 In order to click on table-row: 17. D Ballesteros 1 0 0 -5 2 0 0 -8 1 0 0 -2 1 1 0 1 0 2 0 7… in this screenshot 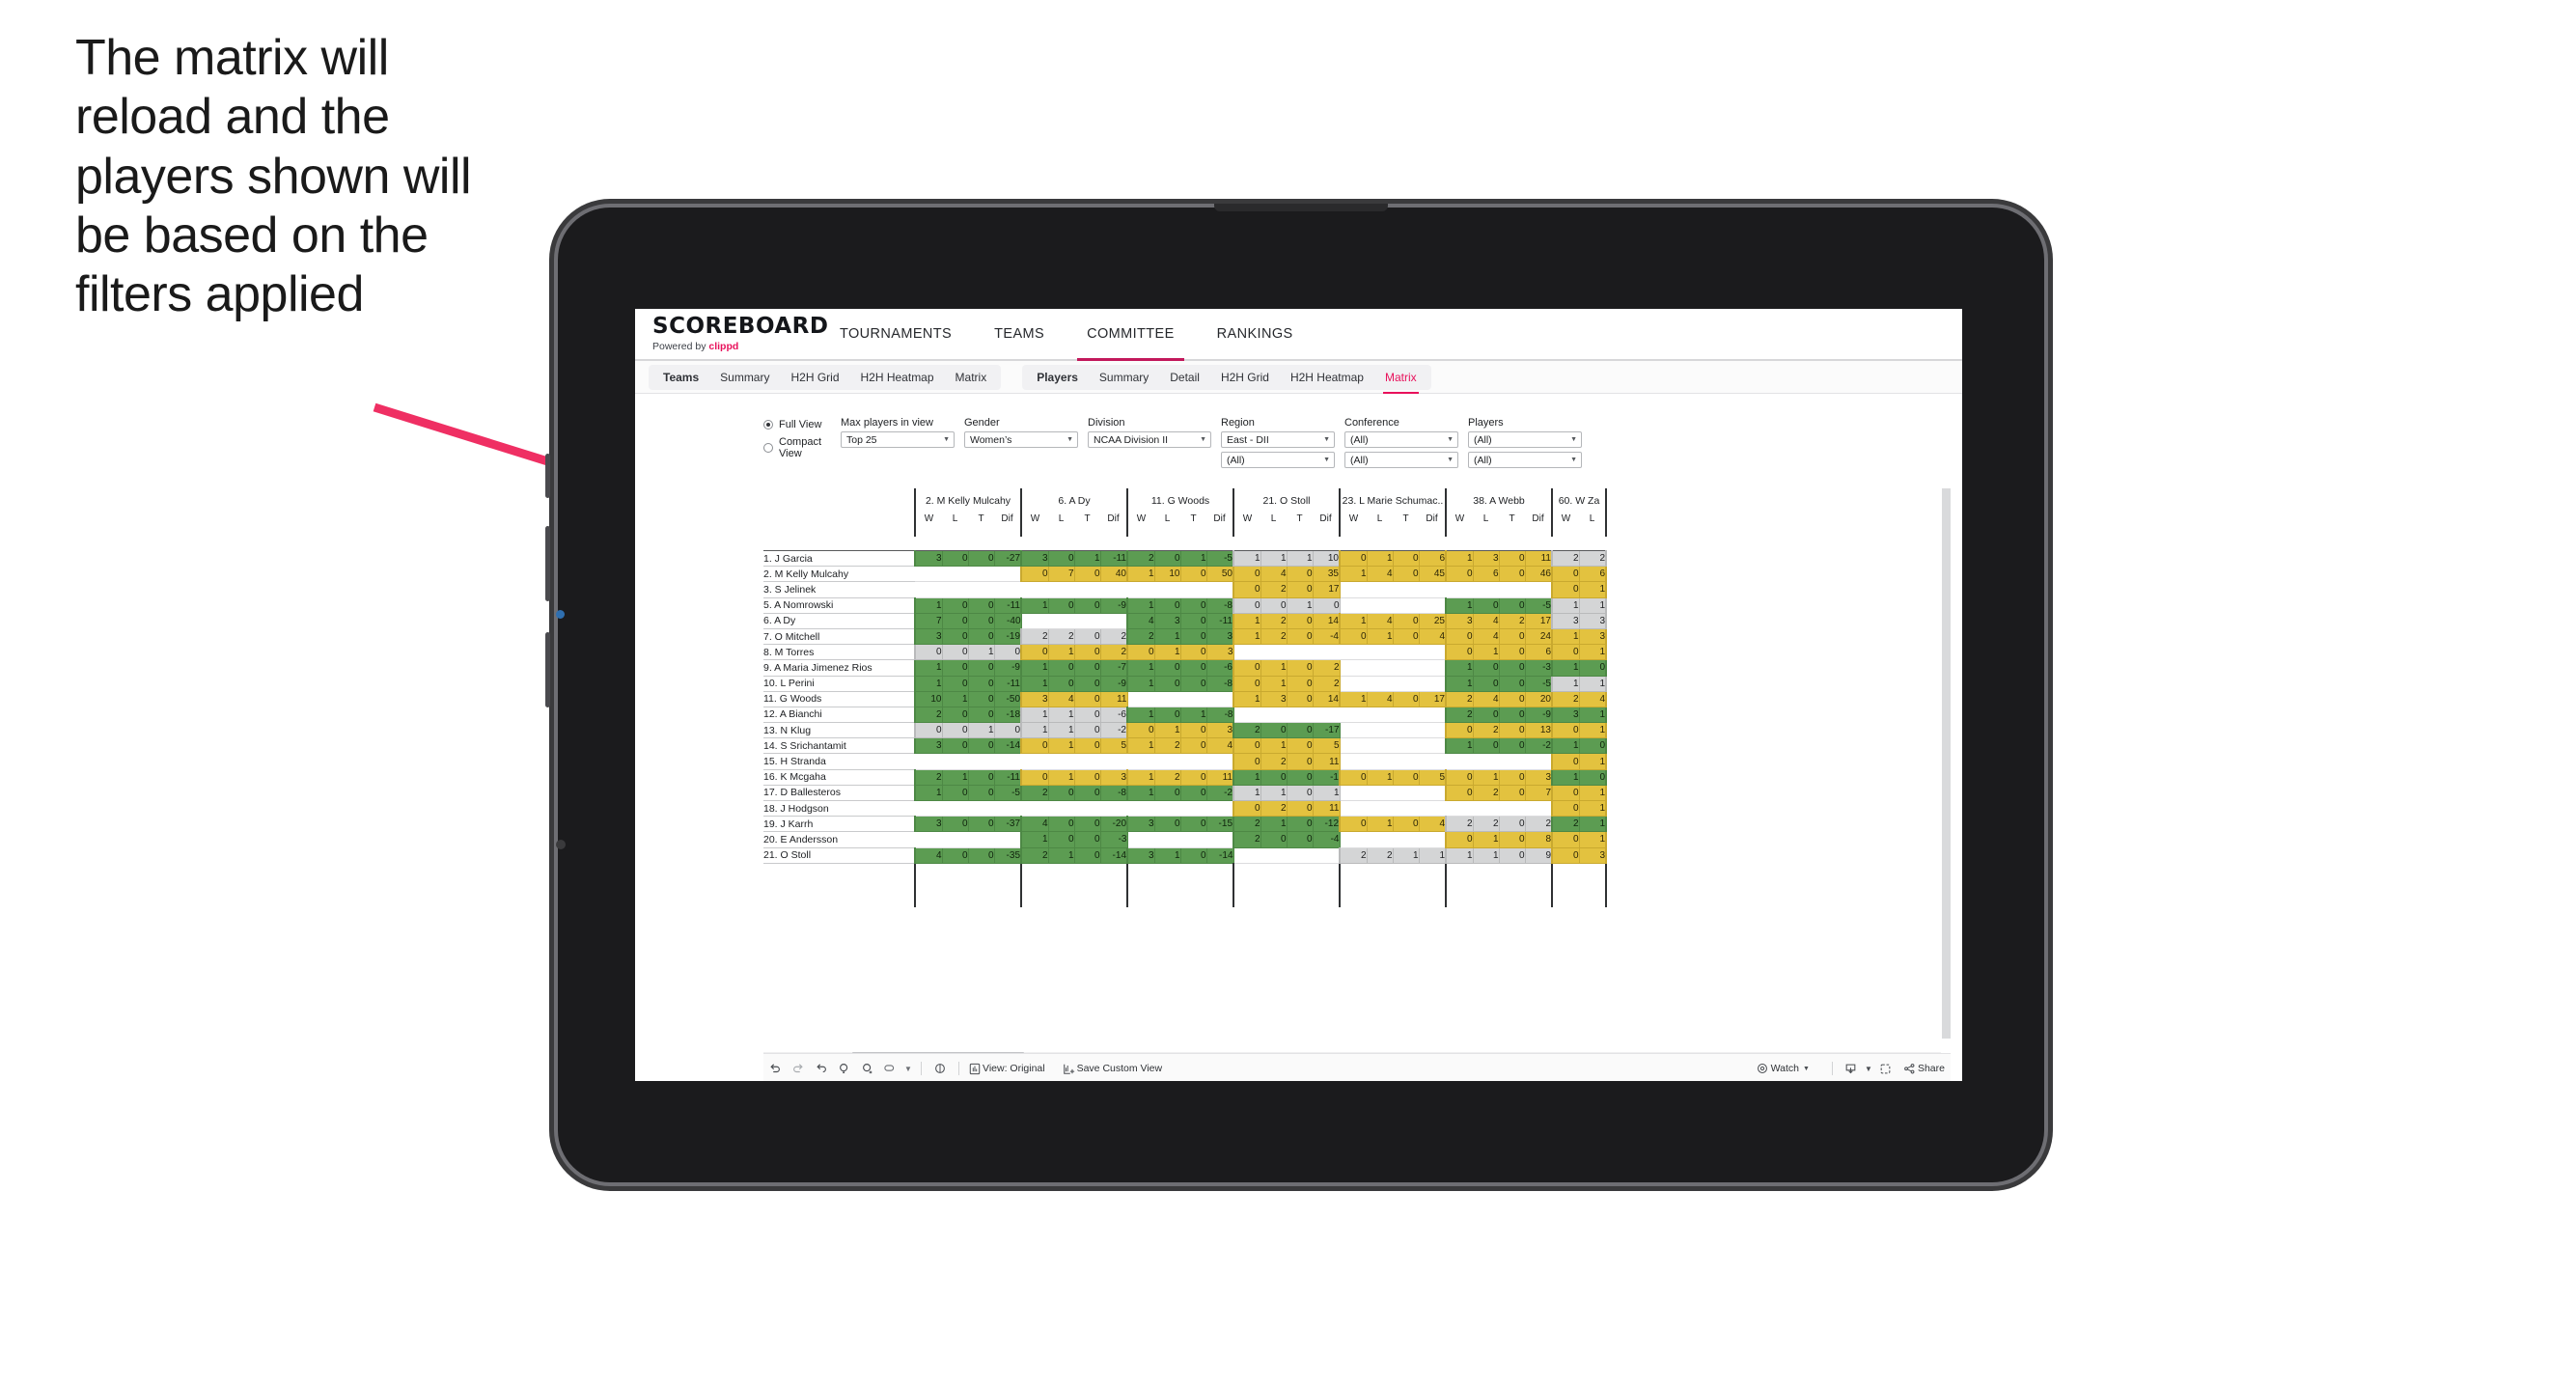, I will do `click(1185, 793)`.